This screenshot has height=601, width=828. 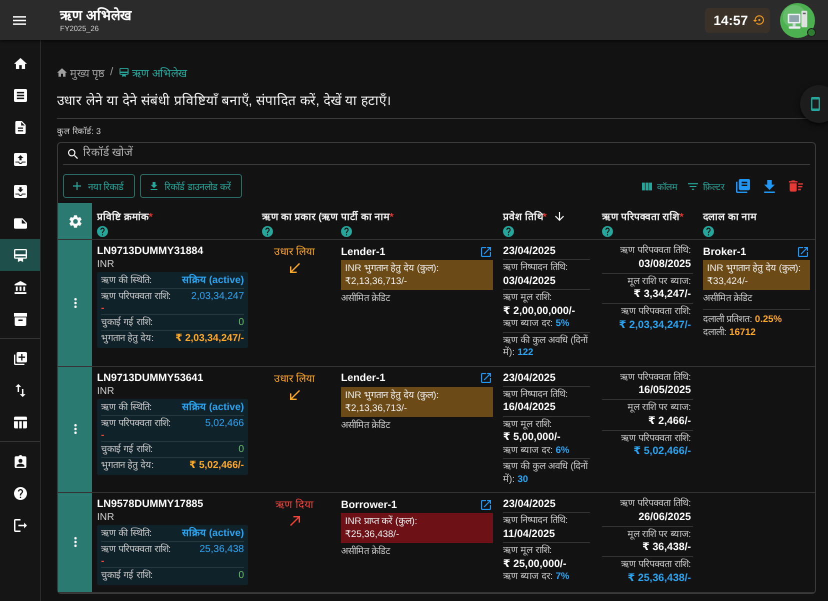 I want to click on summary-value: 25,36,438, so click(x=222, y=549).